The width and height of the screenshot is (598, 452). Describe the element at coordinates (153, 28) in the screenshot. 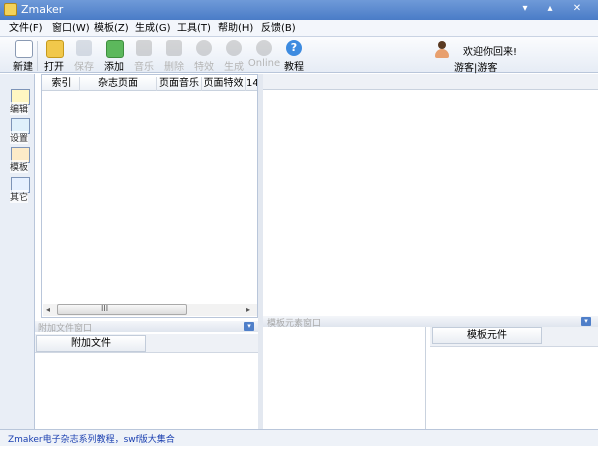

I see `menu-generate: 生成(G)` at that location.